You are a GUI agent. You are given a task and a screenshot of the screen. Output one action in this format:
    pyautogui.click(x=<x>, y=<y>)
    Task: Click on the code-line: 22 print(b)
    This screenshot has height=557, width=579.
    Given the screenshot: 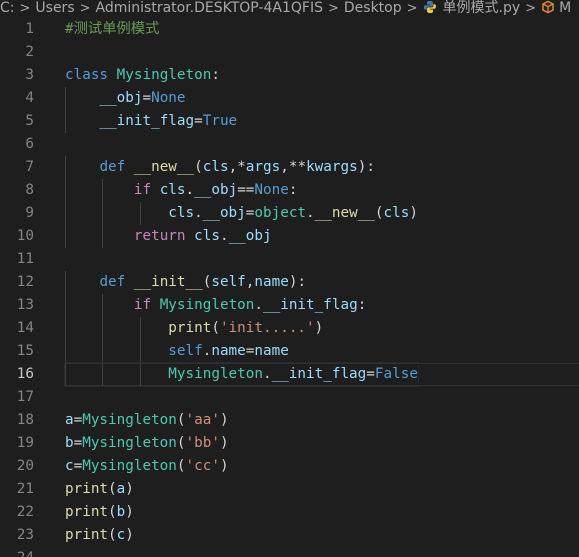 What is the action you would take?
    pyautogui.click(x=289, y=512)
    